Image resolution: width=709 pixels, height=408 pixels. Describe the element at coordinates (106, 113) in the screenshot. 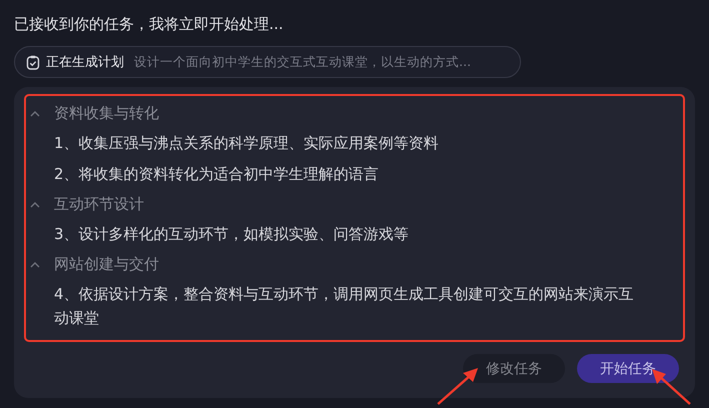

I see `section-title: 资料收集与转化` at that location.